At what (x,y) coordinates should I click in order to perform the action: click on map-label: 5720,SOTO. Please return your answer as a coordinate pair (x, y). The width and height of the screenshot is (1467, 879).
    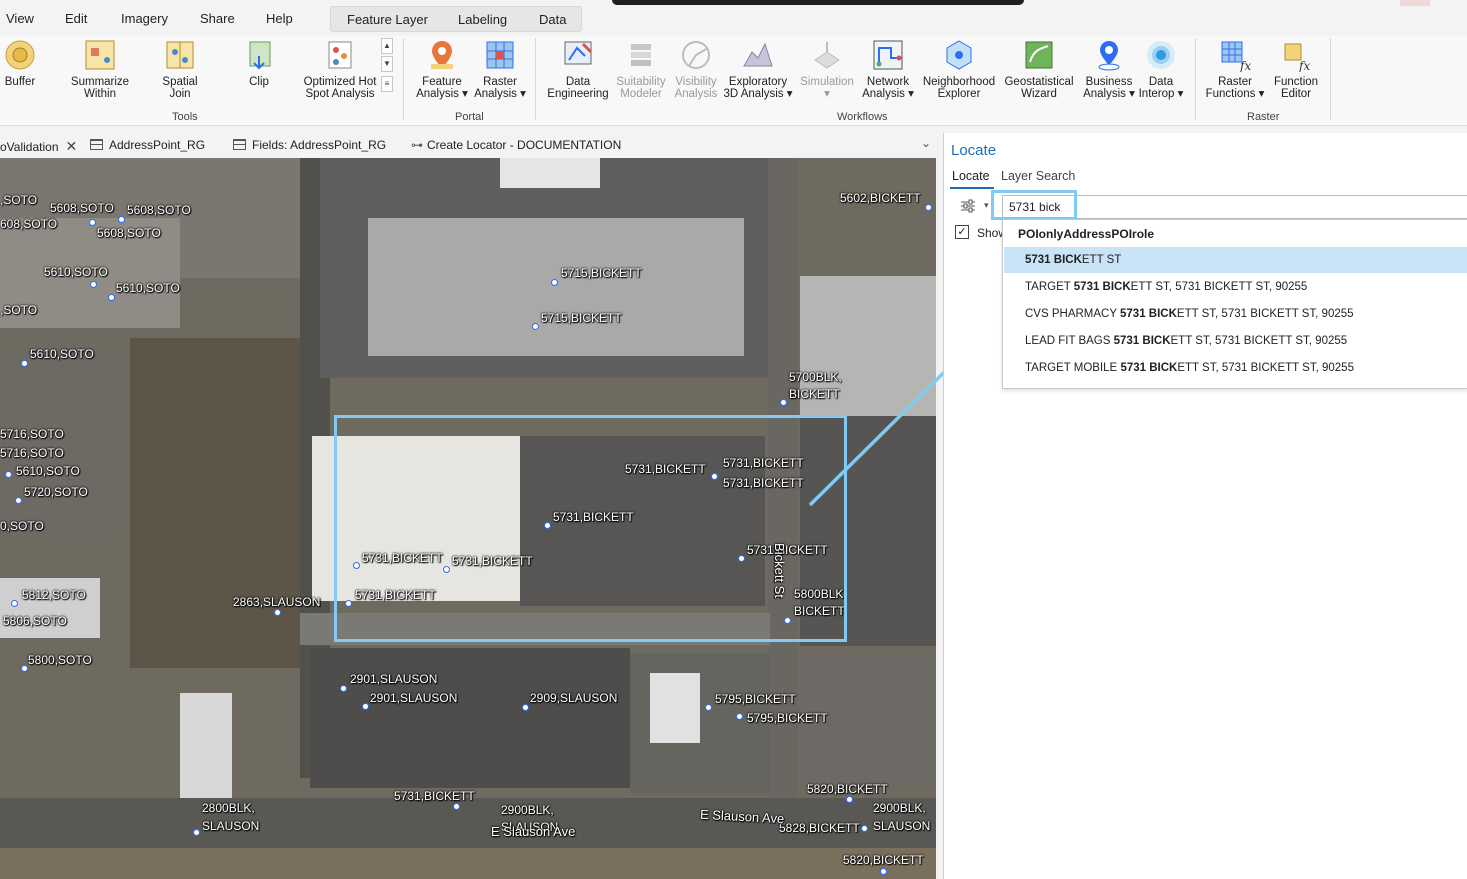
    Looking at the image, I should click on (56, 492).